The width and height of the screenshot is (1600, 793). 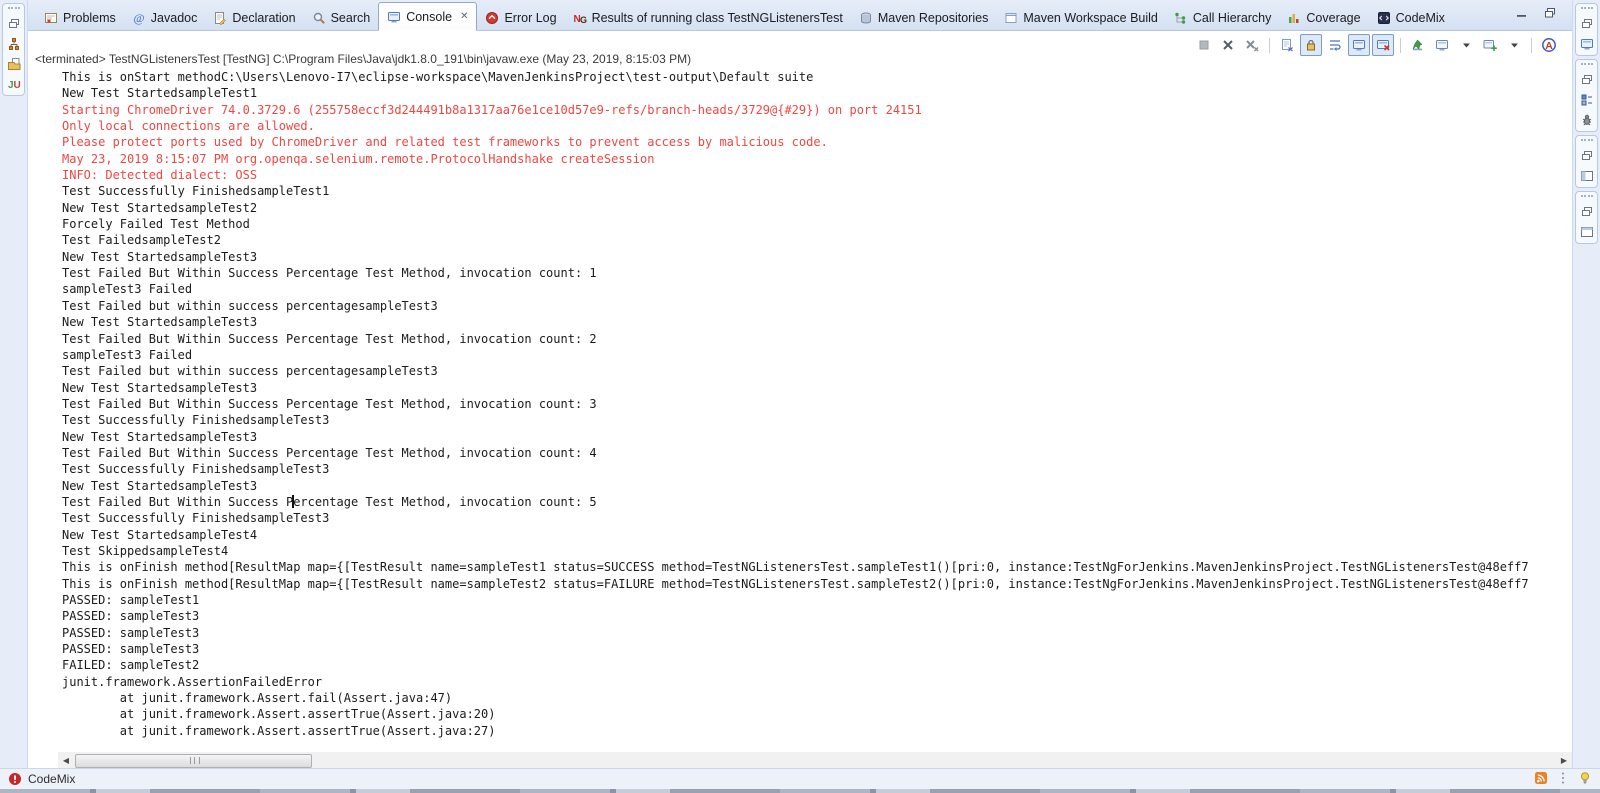 What do you see at coordinates (80, 17) in the screenshot?
I see `tab-problems: Problems` at bounding box center [80, 17].